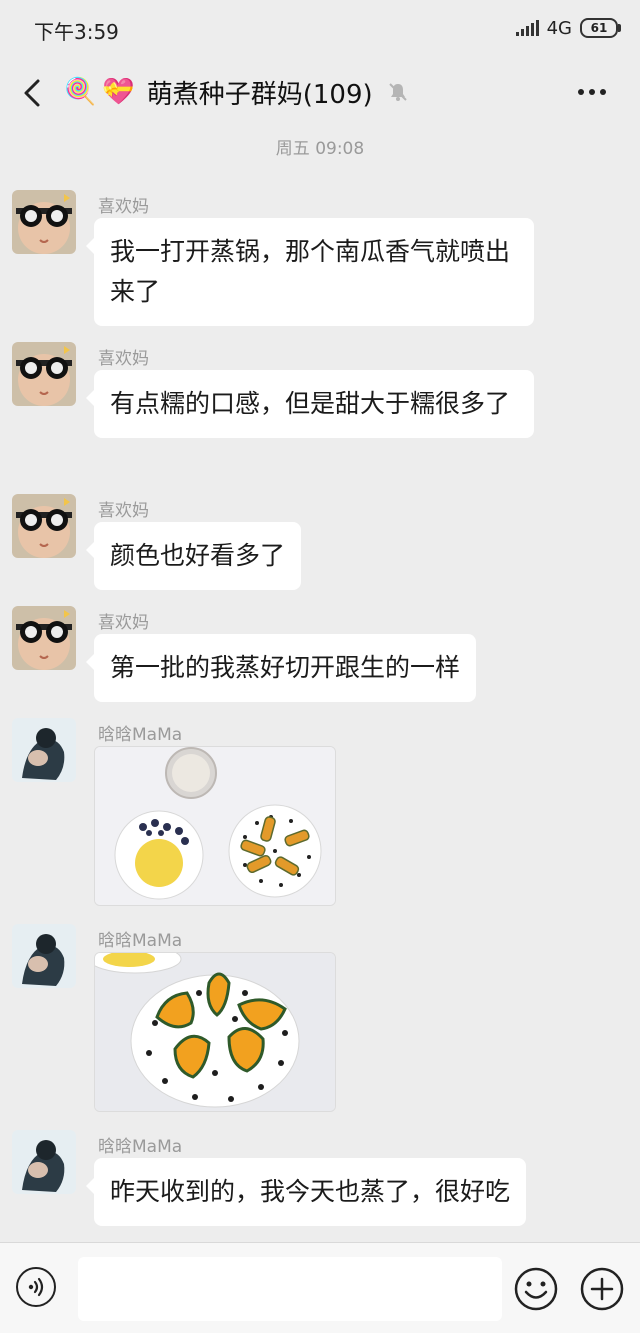 This screenshot has height=1333, width=640. I want to click on more-icon, so click(596, 92).